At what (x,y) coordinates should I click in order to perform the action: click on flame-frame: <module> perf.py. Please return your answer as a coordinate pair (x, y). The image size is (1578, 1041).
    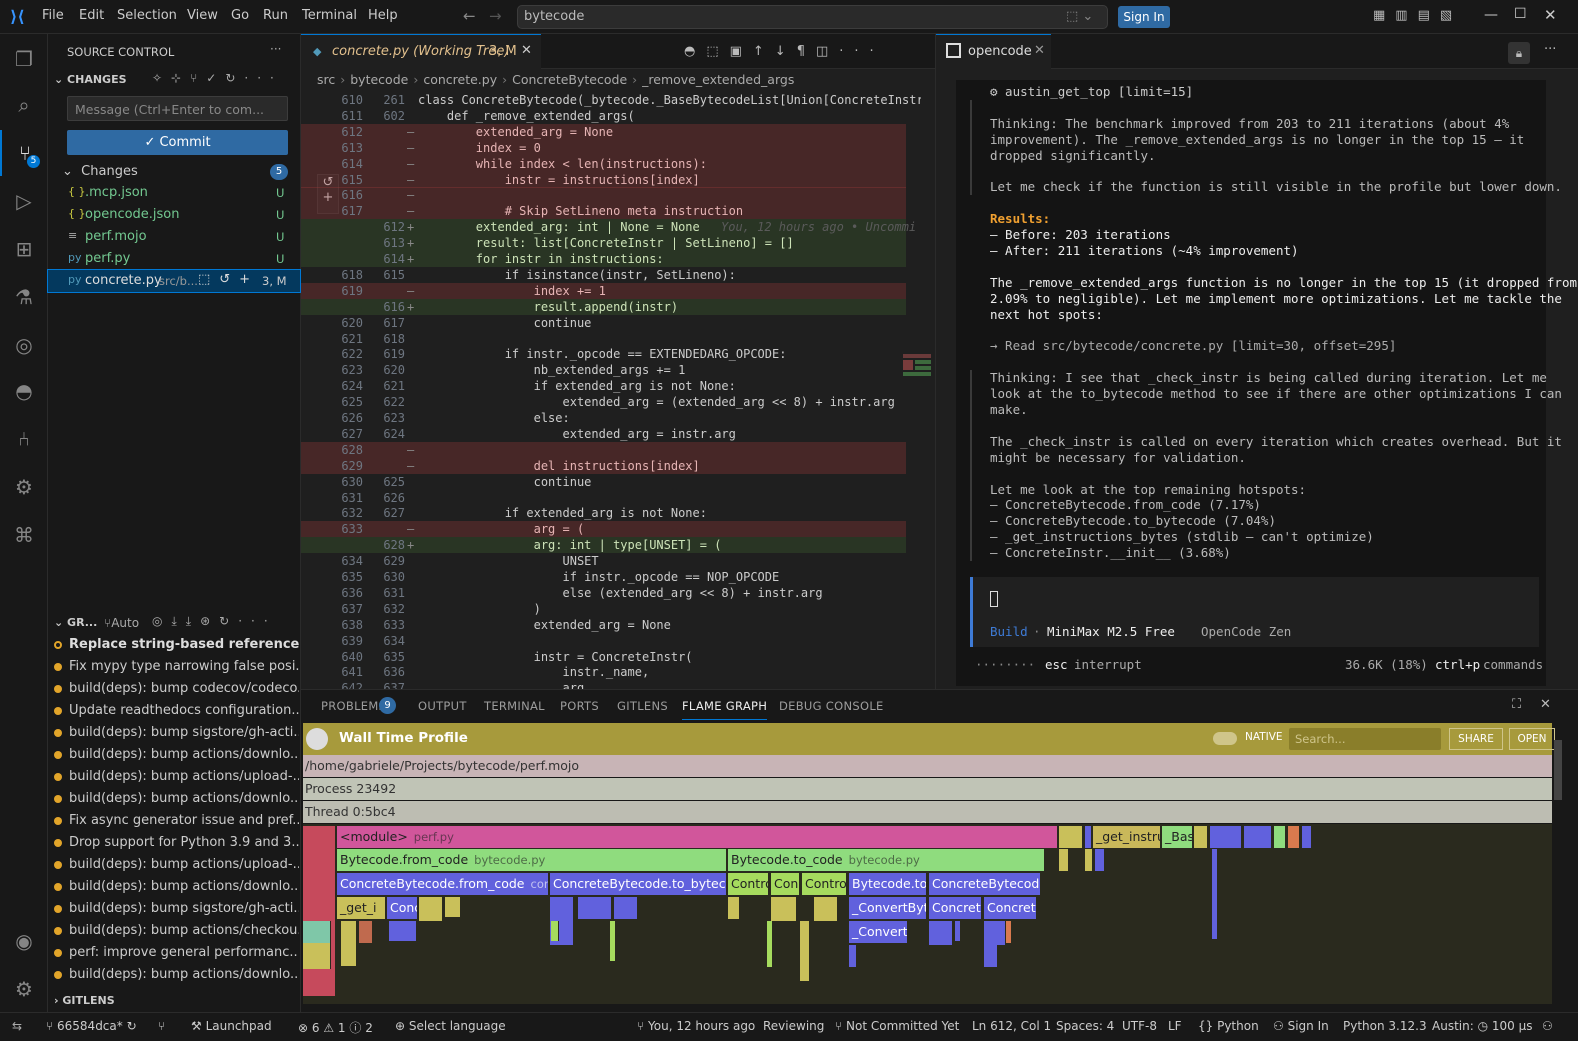
    Looking at the image, I should click on (697, 837).